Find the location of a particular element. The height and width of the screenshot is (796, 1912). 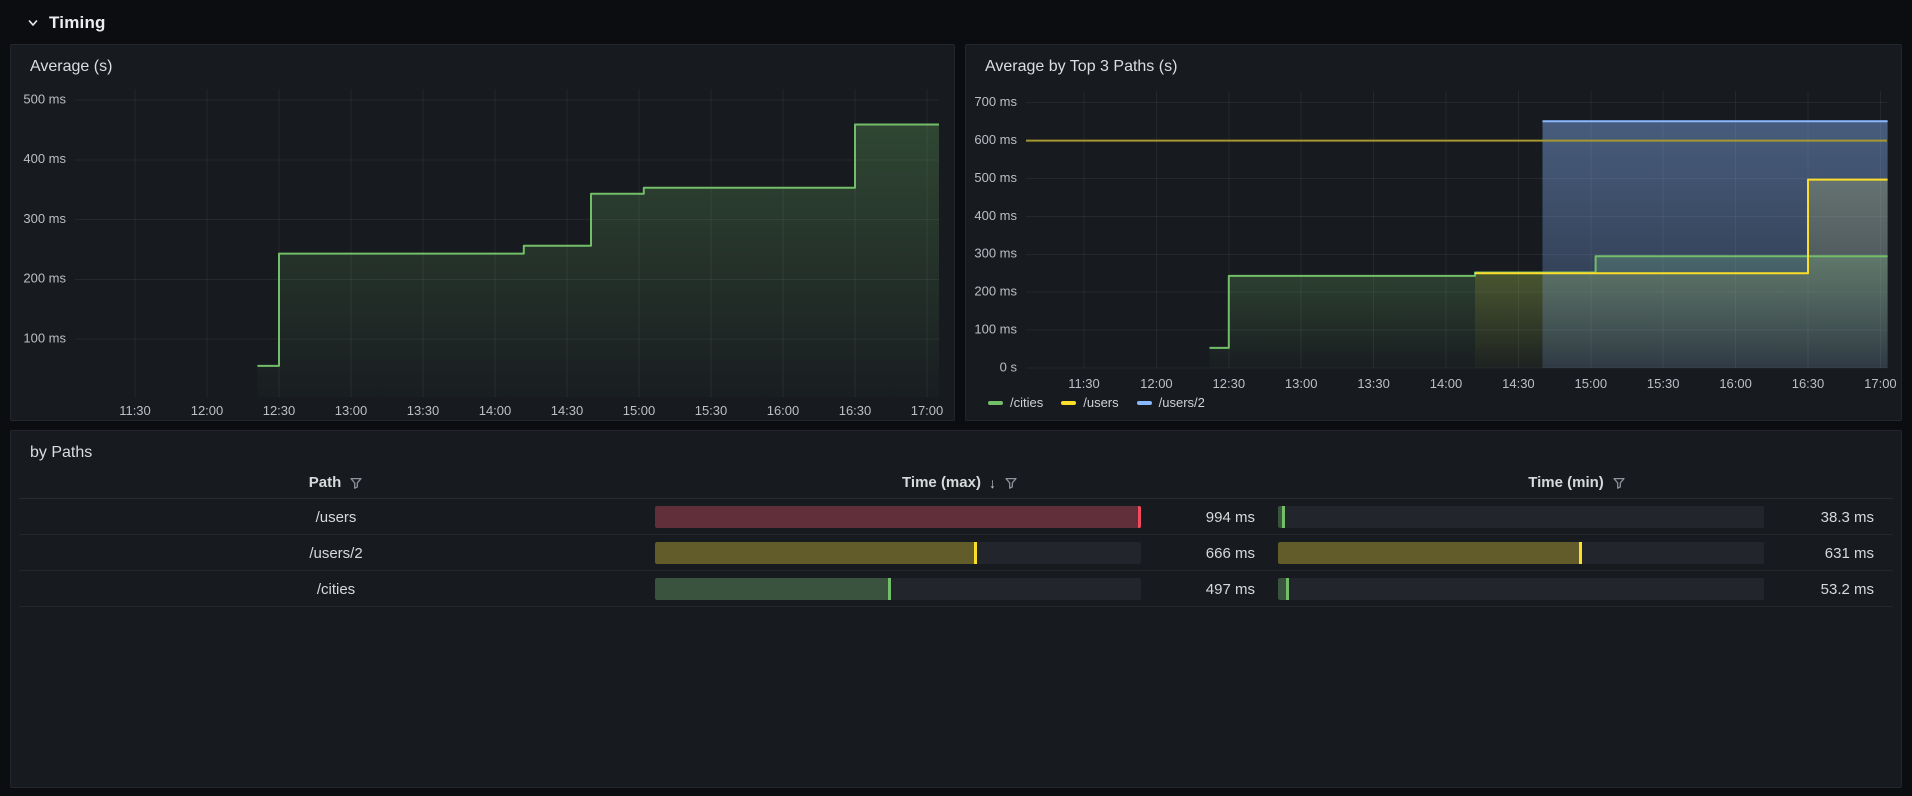

gauge-value: 666 ms is located at coordinates (1230, 553).